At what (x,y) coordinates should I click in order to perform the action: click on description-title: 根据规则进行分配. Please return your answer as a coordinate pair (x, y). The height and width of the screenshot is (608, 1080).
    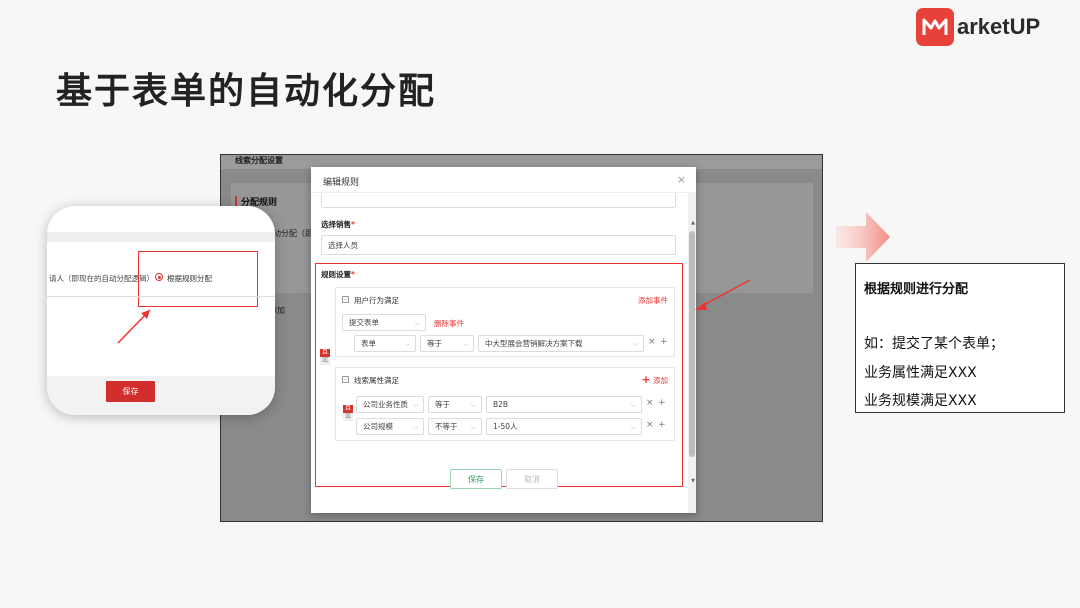
    Looking at the image, I should click on (916, 289).